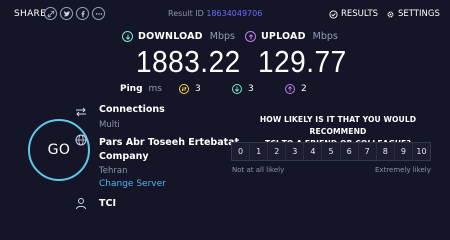 The height and width of the screenshot is (240, 450). What do you see at coordinates (188, 62) in the screenshot?
I see `download-speed-value: 1883.22` at bounding box center [188, 62].